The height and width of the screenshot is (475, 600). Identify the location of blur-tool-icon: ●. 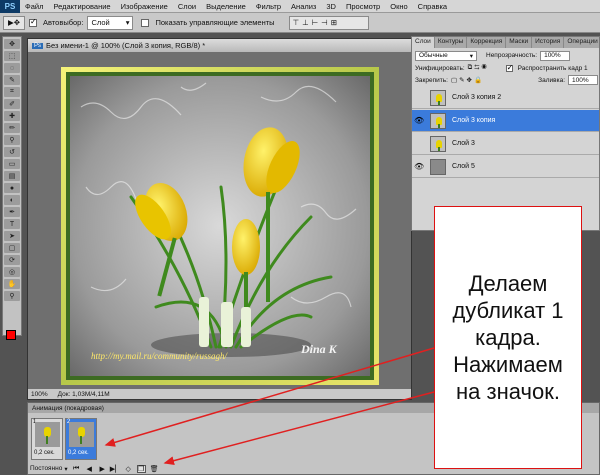
(12, 188).